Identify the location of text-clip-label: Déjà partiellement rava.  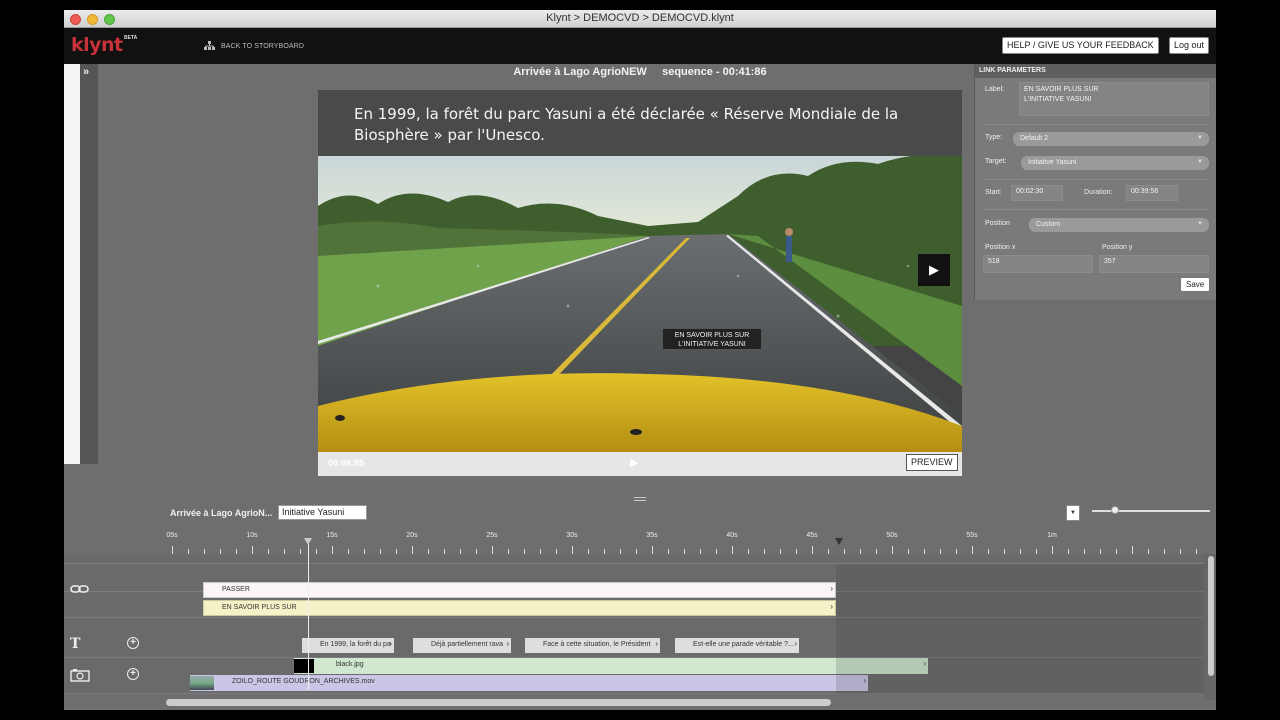
(467, 644).